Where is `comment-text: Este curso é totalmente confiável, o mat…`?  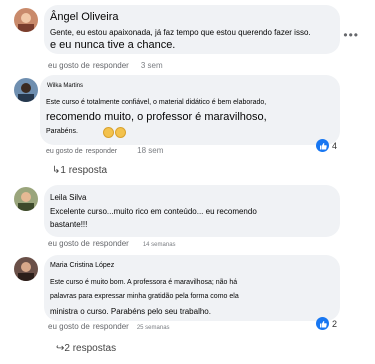 comment-text: Este curso é totalmente confiável, o mat… is located at coordinates (156, 102).